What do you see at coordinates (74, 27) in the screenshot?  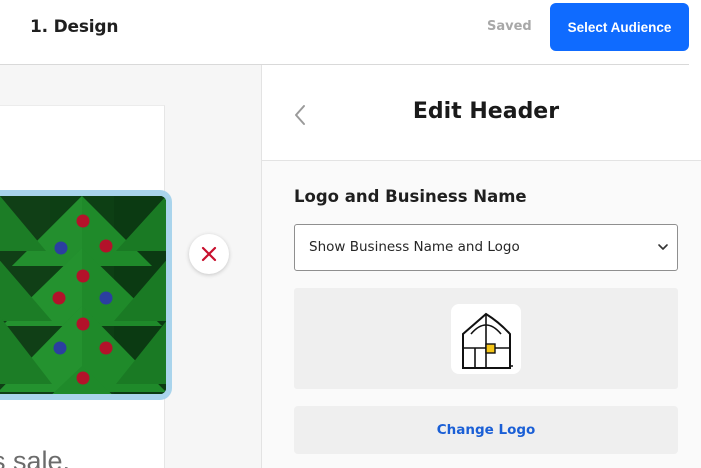 I see `step-title: 1. Design` at bounding box center [74, 27].